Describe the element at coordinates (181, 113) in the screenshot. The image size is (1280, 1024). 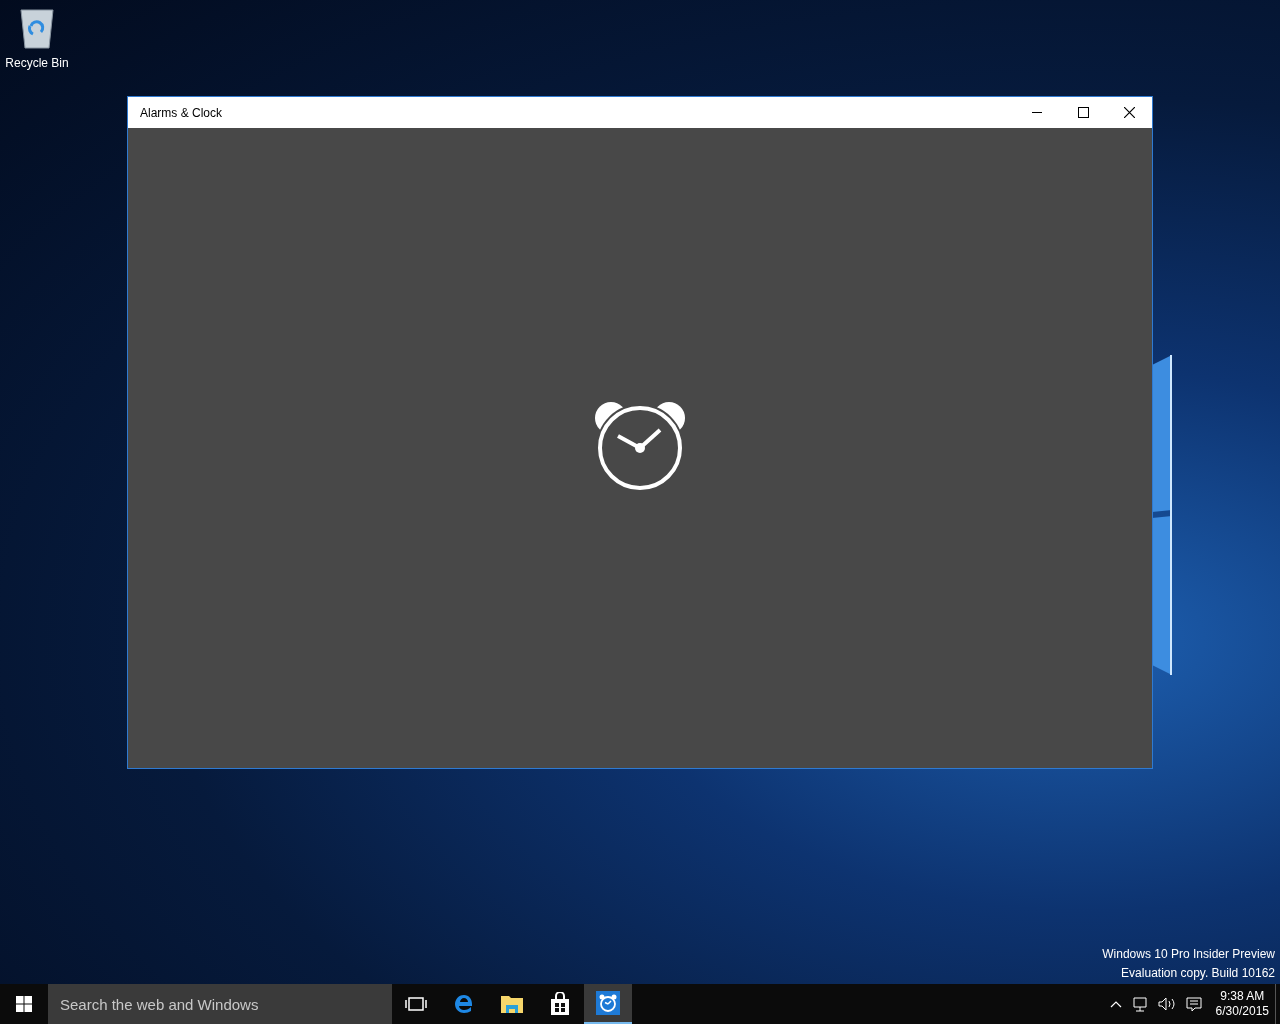
I see `window-title: Alarms & Clock` at that location.